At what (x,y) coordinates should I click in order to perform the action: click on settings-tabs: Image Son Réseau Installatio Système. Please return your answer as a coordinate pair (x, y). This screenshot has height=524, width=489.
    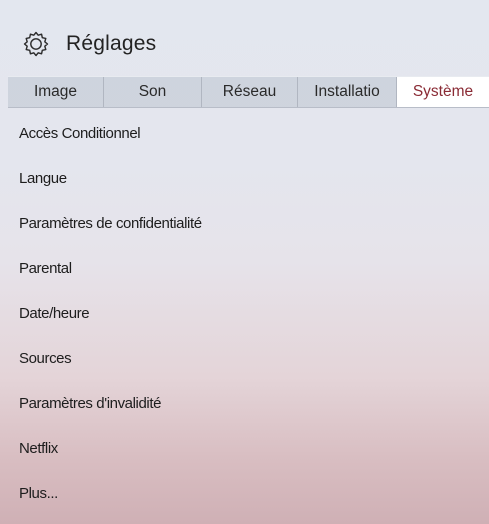
    Looking at the image, I should click on (248, 92).